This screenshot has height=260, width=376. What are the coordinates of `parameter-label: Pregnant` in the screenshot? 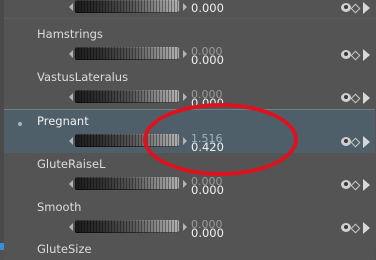 It's located at (63, 121).